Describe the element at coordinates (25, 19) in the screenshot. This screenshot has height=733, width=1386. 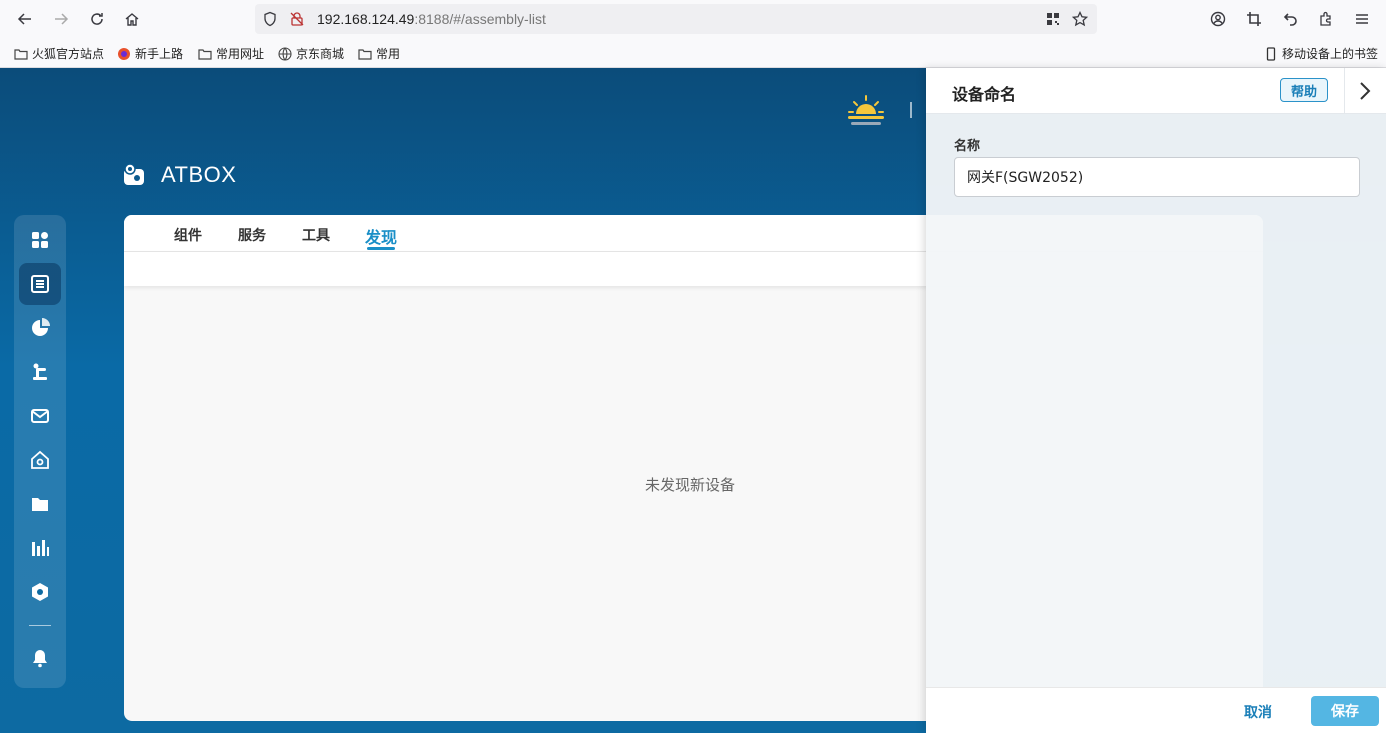
I see `back-icon` at that location.